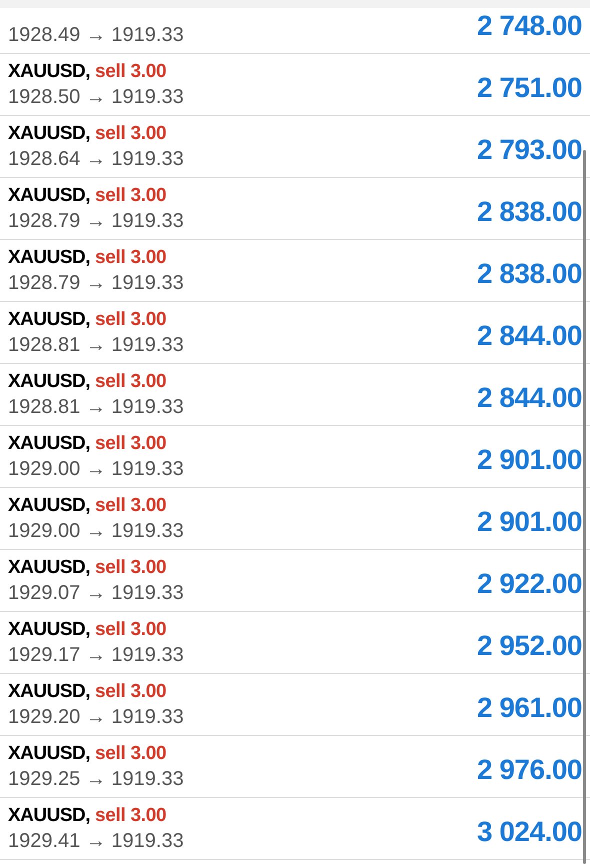 This screenshot has height=864, width=590. I want to click on profit-value: 2 976.00, so click(529, 769).